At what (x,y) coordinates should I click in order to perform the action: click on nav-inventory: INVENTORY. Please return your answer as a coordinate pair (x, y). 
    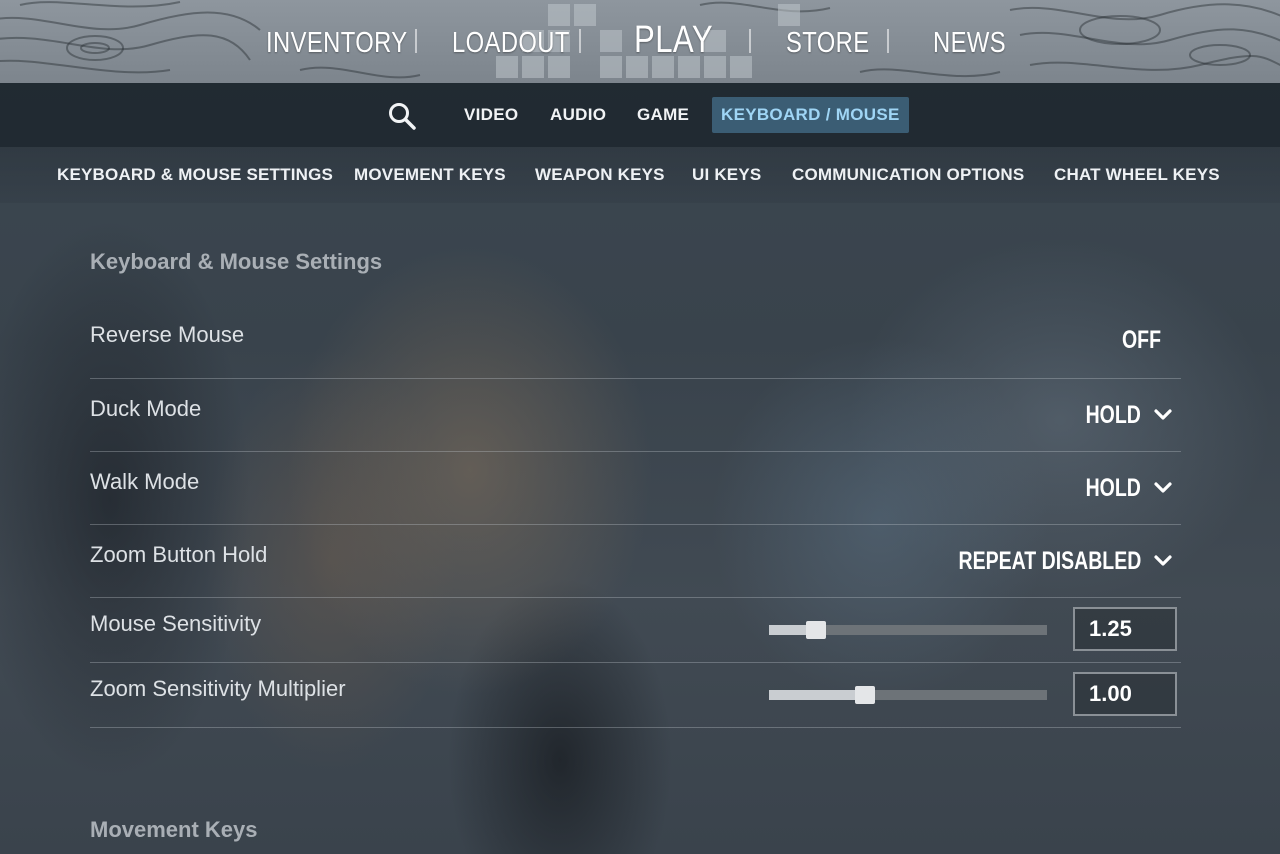
    Looking at the image, I should click on (337, 43).